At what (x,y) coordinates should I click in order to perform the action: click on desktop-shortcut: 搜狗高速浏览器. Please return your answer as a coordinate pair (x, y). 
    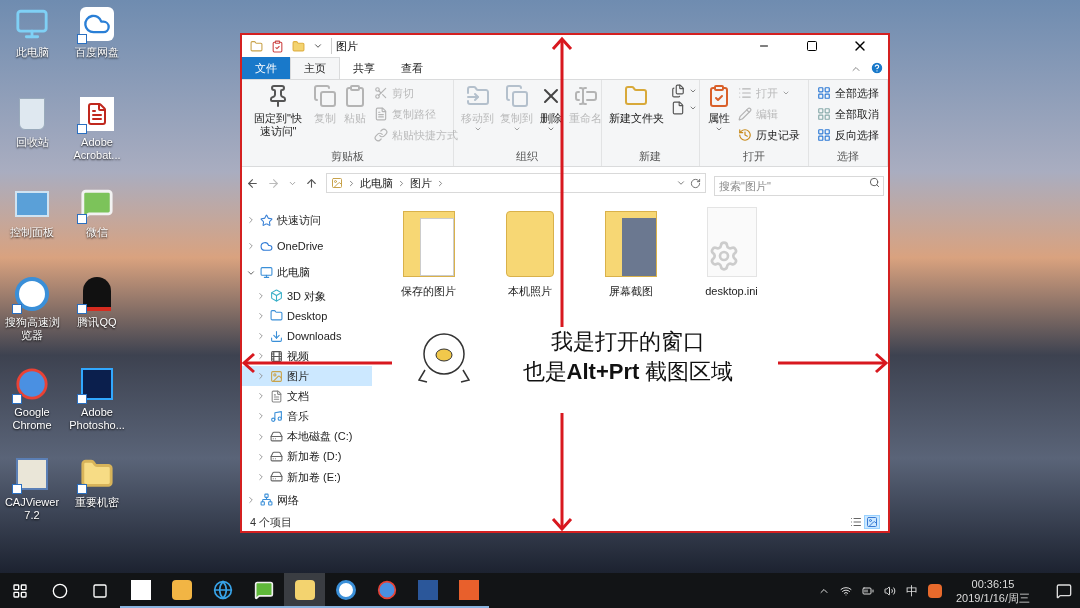
    Looking at the image, I should click on (32, 315).